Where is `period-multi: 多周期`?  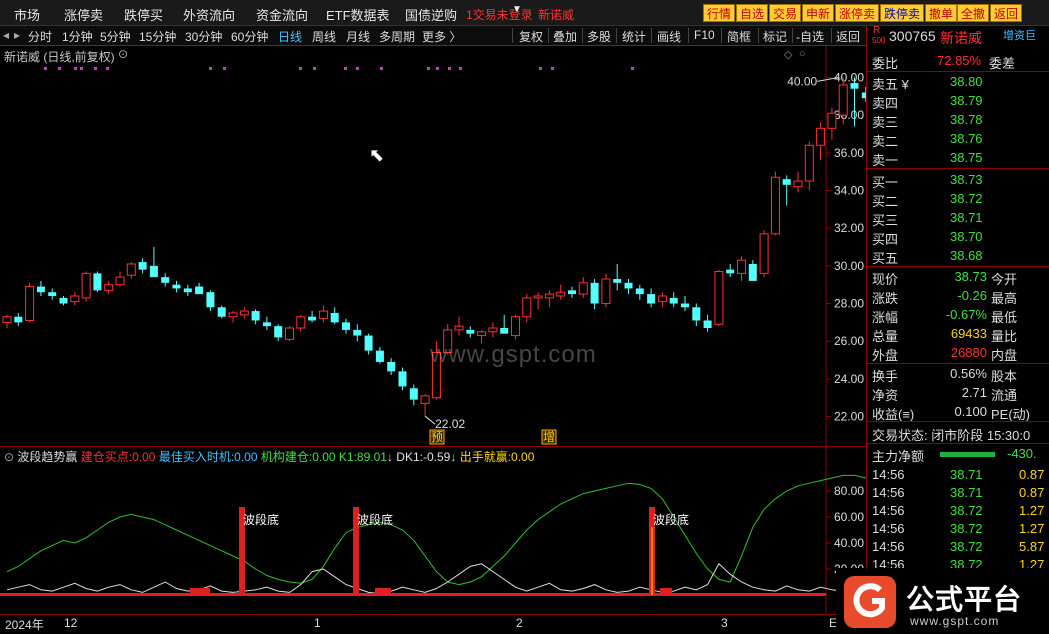
period-multi: 多周期 is located at coordinates (397, 36).